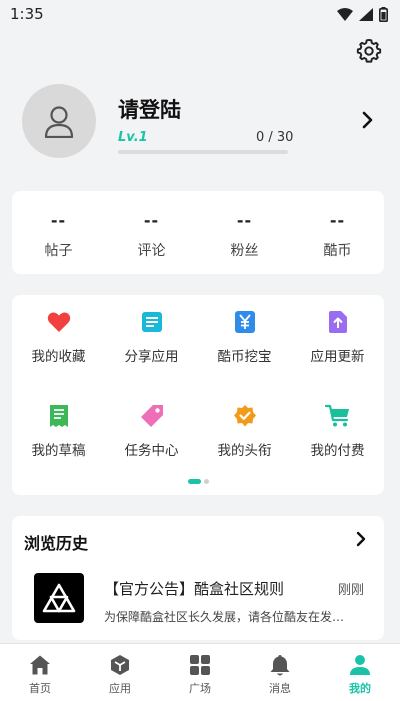  I want to click on nav-apps: 应用, so click(120, 672).